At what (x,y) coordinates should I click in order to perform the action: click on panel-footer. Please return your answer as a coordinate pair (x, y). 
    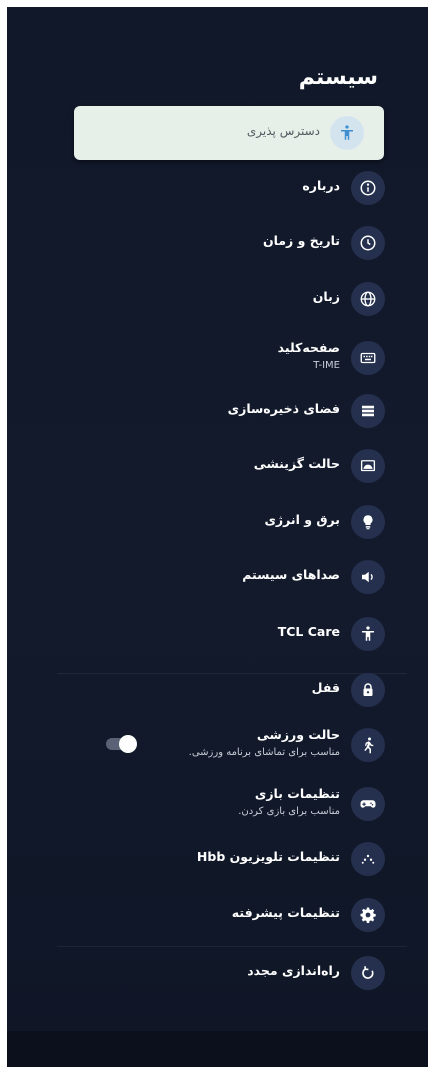
    Looking at the image, I should click on (217, 1049).